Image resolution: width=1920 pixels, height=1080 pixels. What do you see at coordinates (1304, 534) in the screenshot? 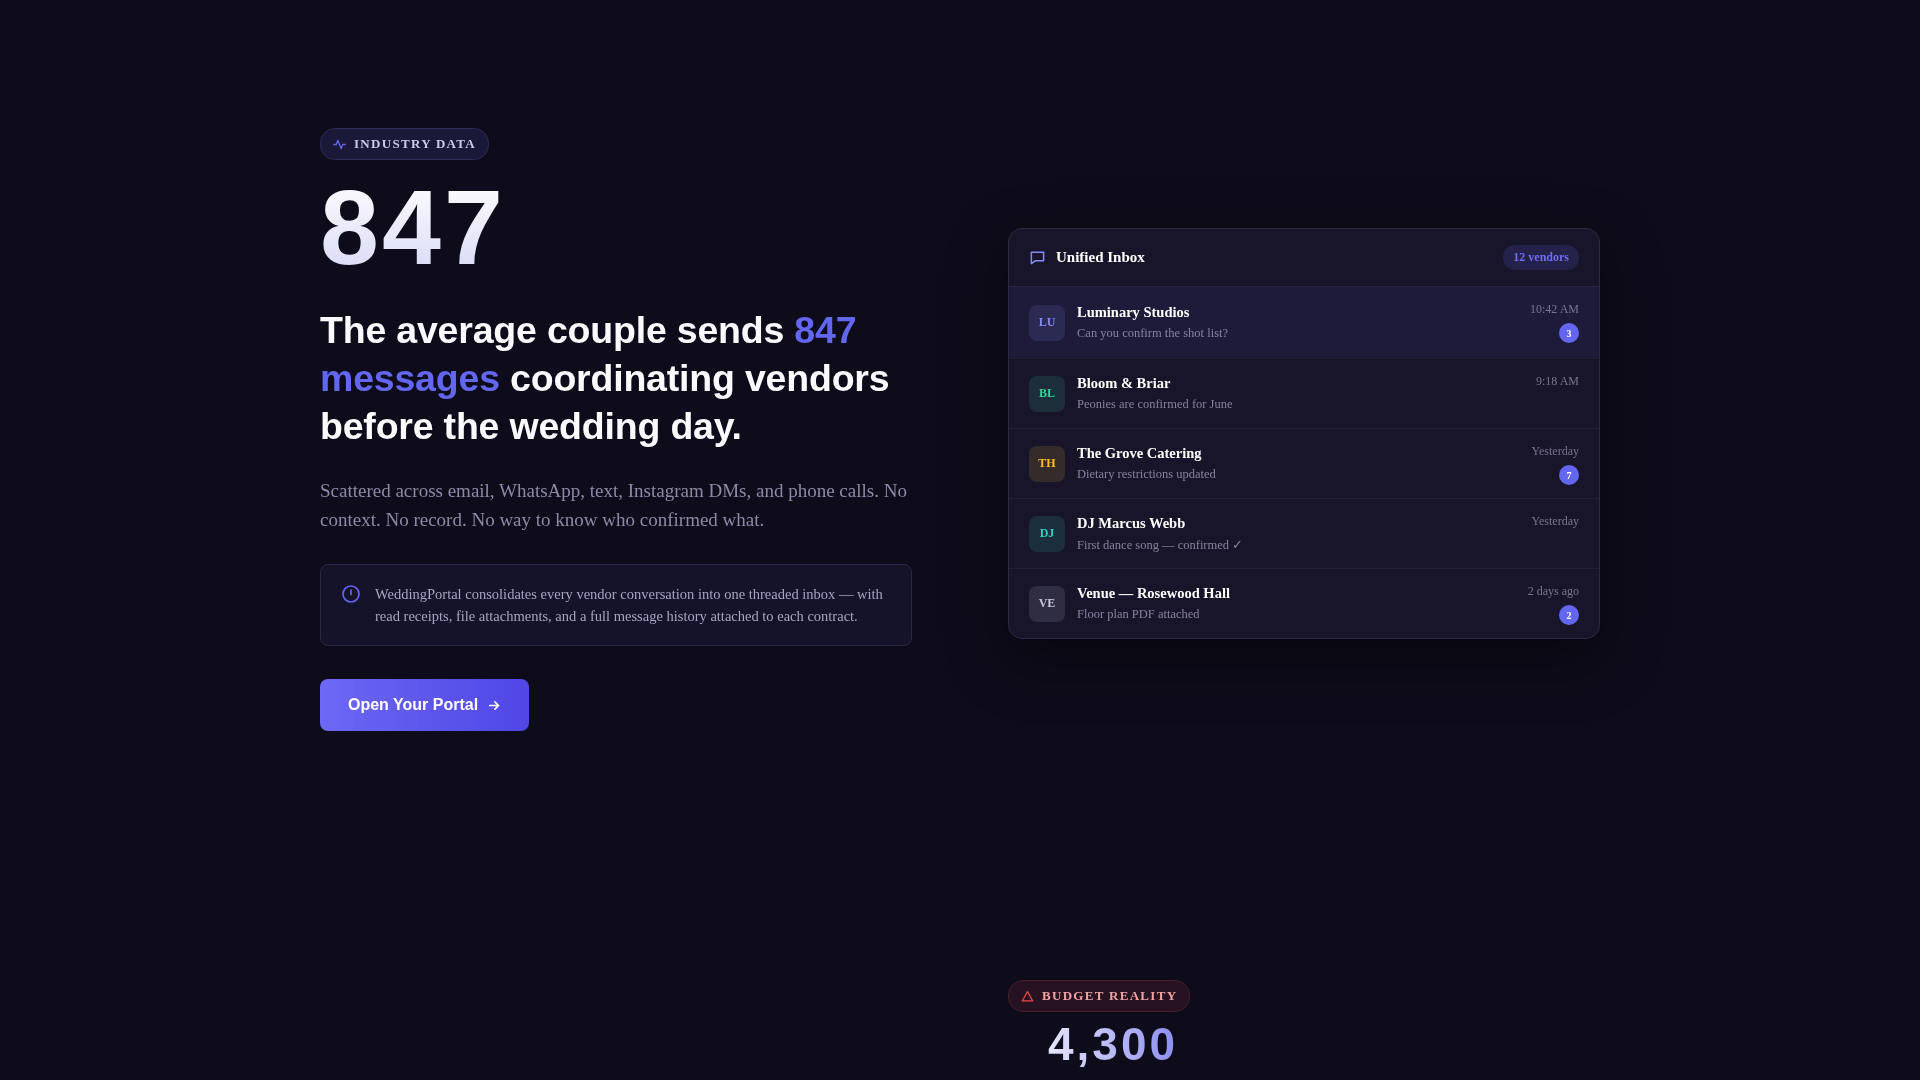
I see `thread-row: DJ DJ Marcus Webb First dance song — confirmed ✓ Yesterday` at bounding box center [1304, 534].